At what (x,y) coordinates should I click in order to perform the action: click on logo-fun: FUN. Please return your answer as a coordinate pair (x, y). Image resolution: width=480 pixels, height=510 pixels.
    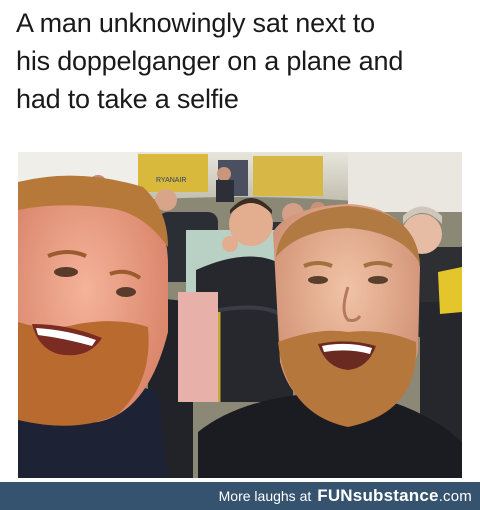
    Looking at the image, I should click on (335, 495).